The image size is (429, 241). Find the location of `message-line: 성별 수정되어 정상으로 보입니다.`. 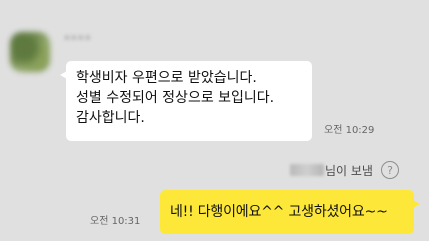

message-line: 성별 수정되어 정상으로 보입니다. is located at coordinates (175, 98).